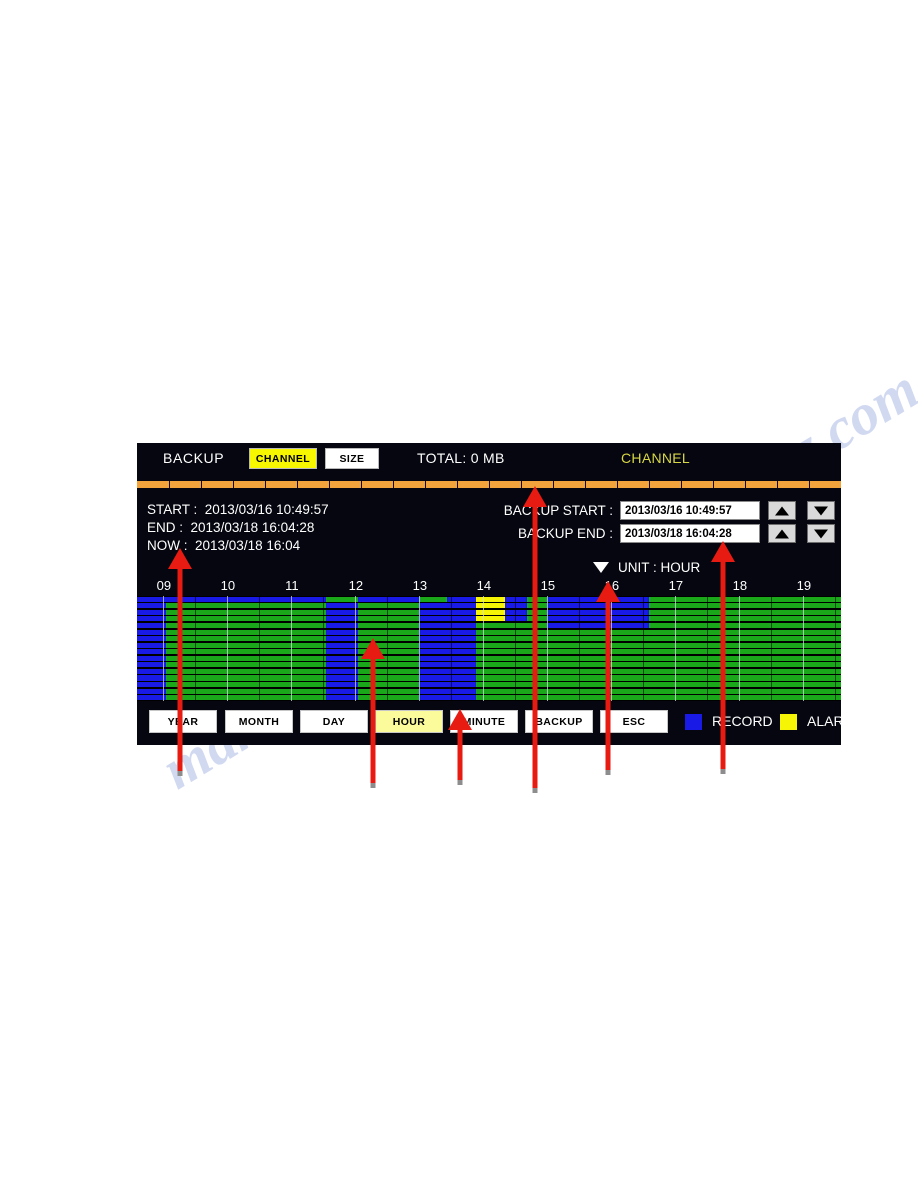 The image size is (918, 1188). I want to click on footer-button-month: MONTH, so click(259, 721).